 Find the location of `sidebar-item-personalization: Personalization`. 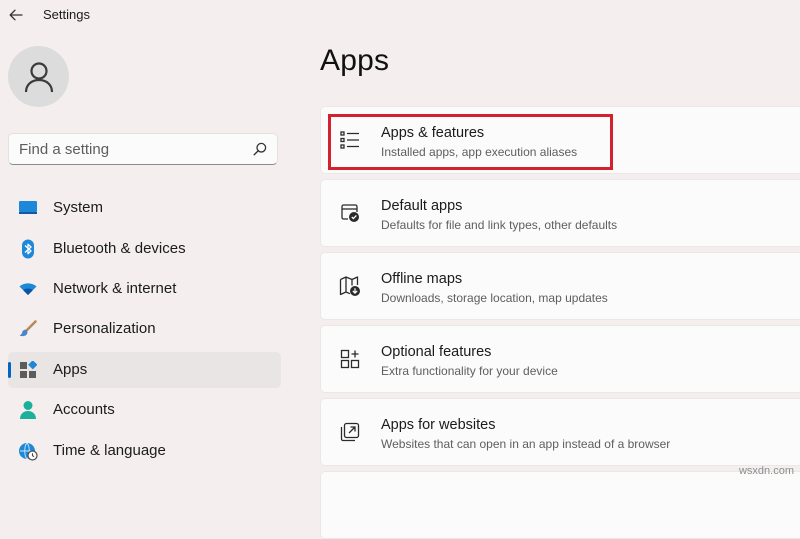

sidebar-item-personalization: Personalization is located at coordinates (144, 329).